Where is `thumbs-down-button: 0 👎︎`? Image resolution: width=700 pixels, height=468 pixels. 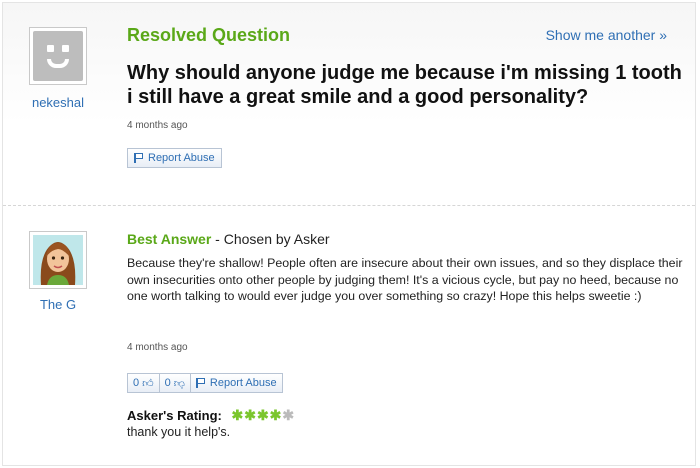 thumbs-down-button: 0 👎︎ is located at coordinates (174, 383).